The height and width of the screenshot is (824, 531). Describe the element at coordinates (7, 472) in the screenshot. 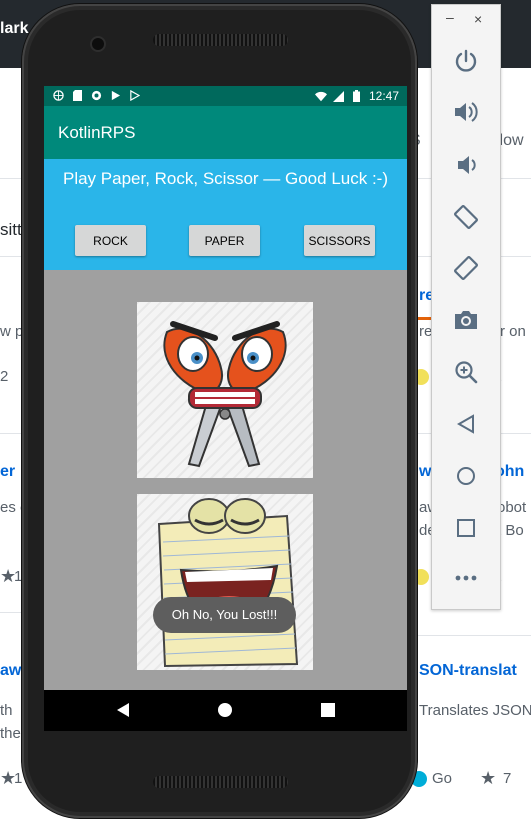

I see `bg-repo-link: er` at that location.